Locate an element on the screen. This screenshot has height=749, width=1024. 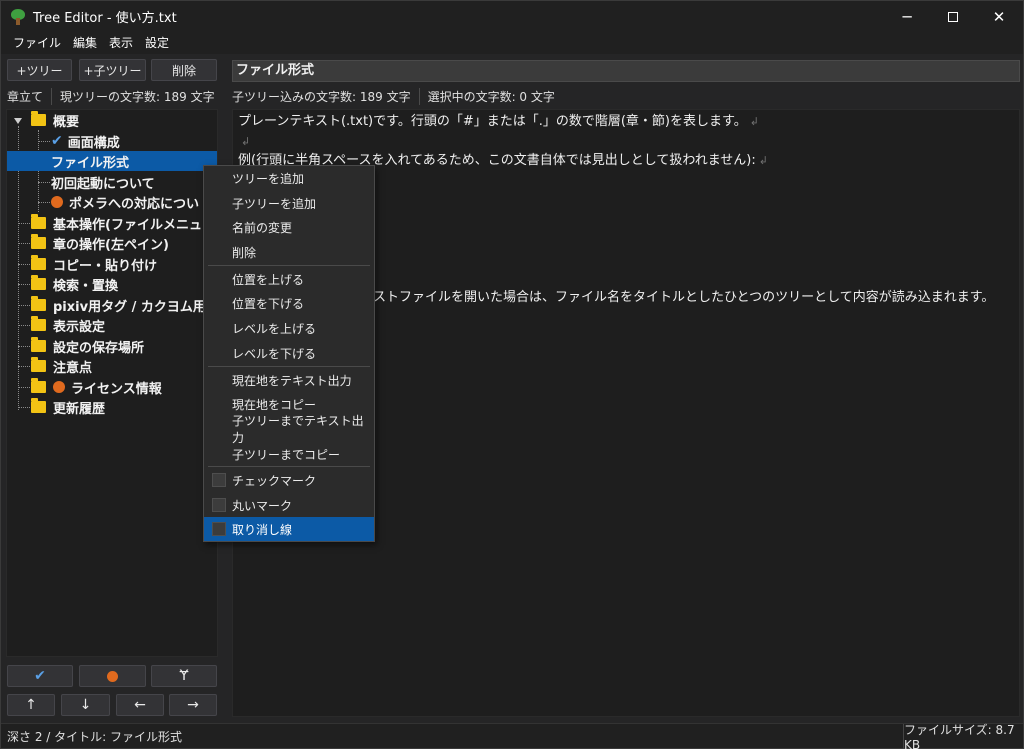
maximize-button is located at coordinates (953, 16).